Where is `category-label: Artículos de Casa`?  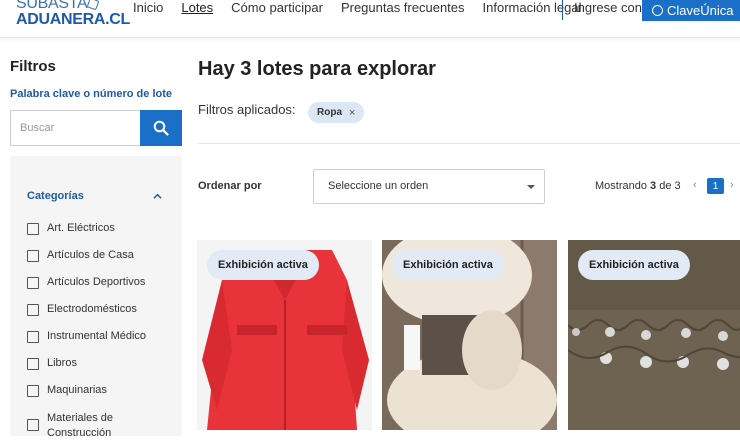 category-label: Artículos de Casa is located at coordinates (90, 255).